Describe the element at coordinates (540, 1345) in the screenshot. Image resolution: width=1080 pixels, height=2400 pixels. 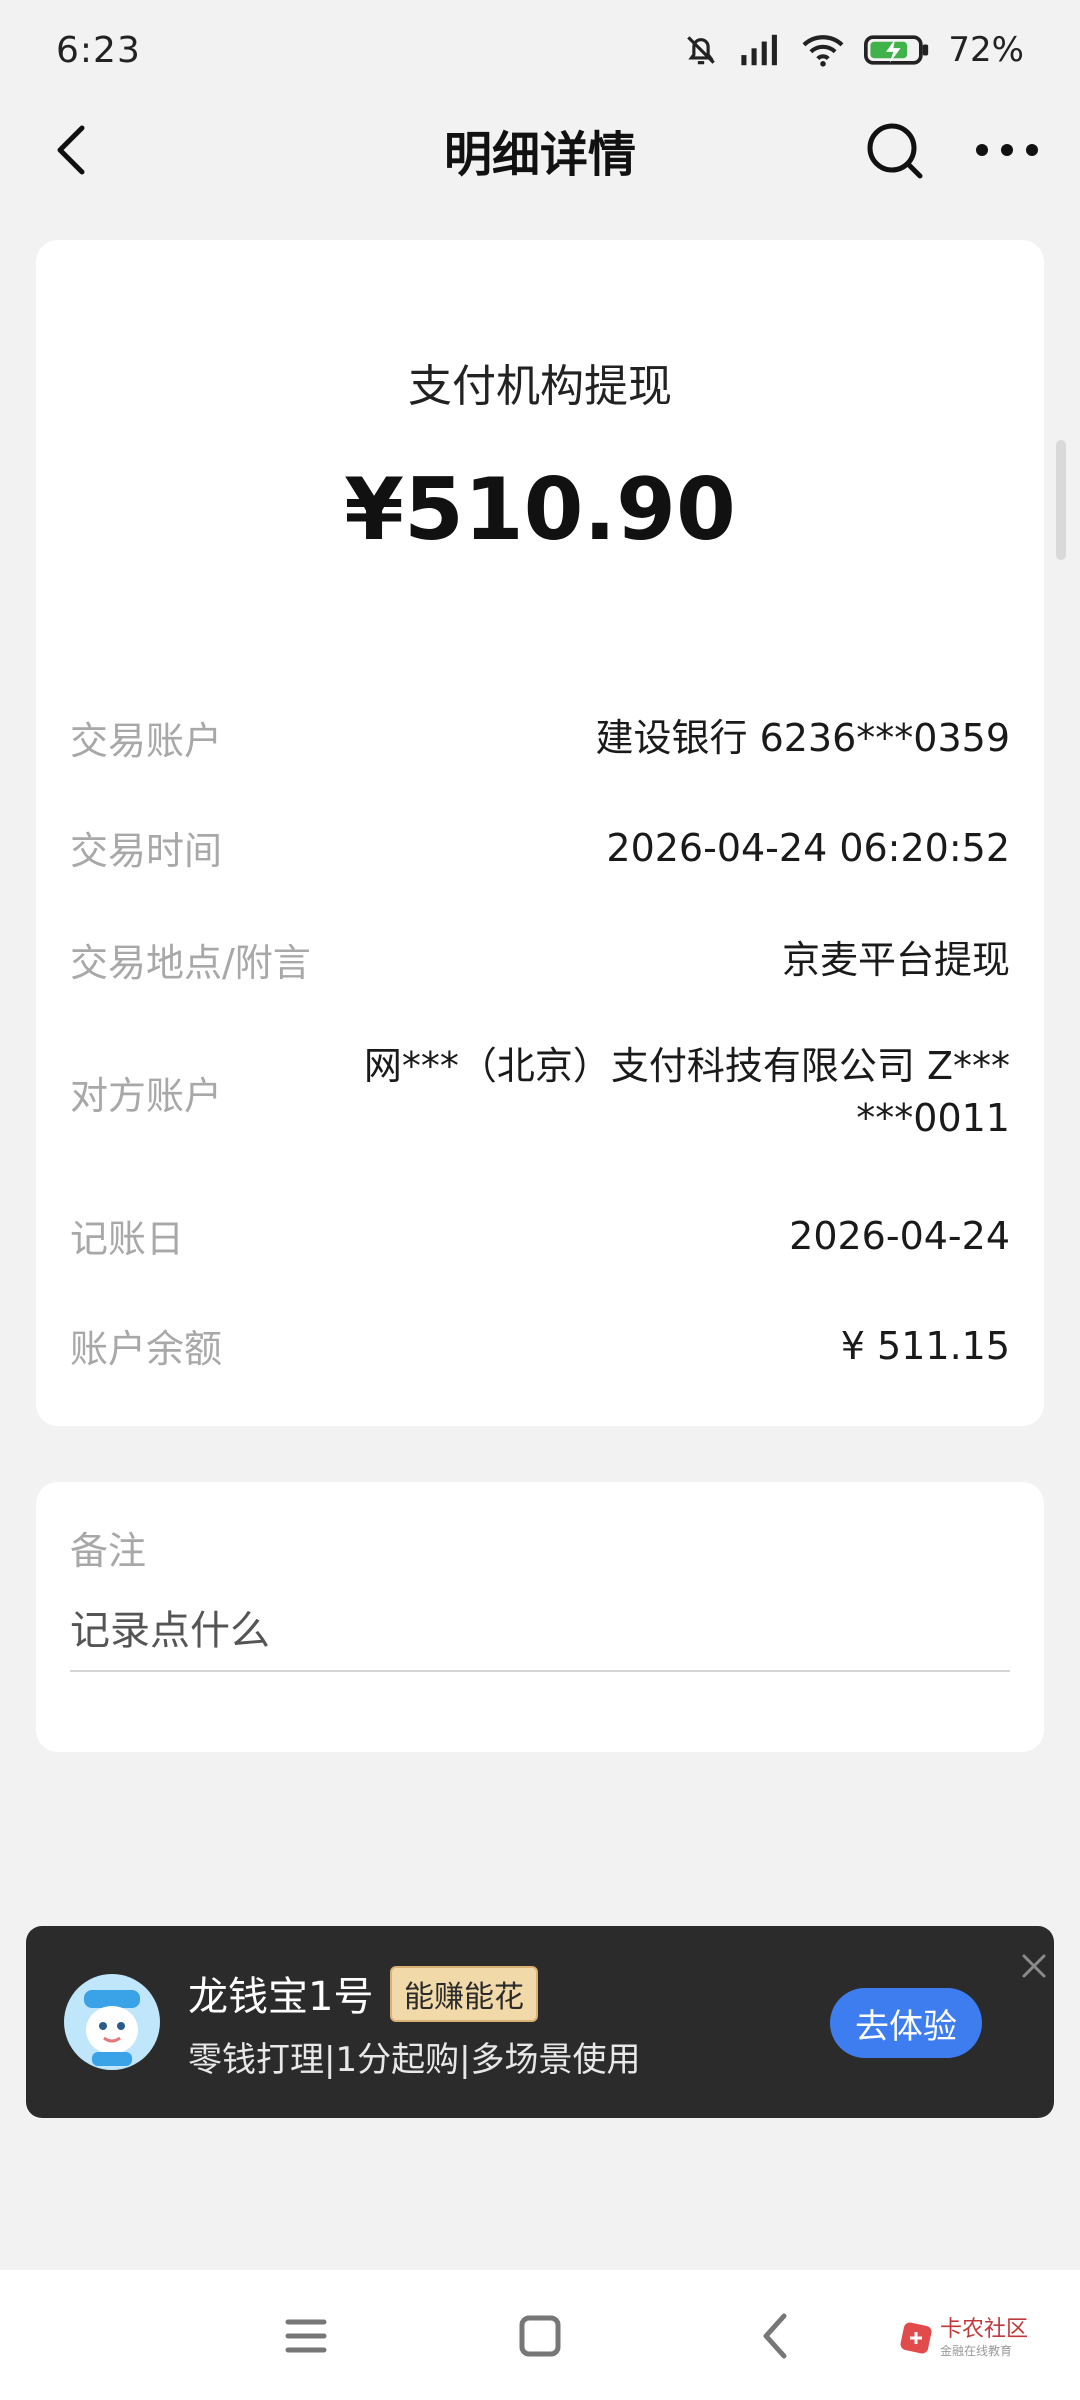
I see `detail-row-balance: 账户余额 ¥ 511.15` at that location.